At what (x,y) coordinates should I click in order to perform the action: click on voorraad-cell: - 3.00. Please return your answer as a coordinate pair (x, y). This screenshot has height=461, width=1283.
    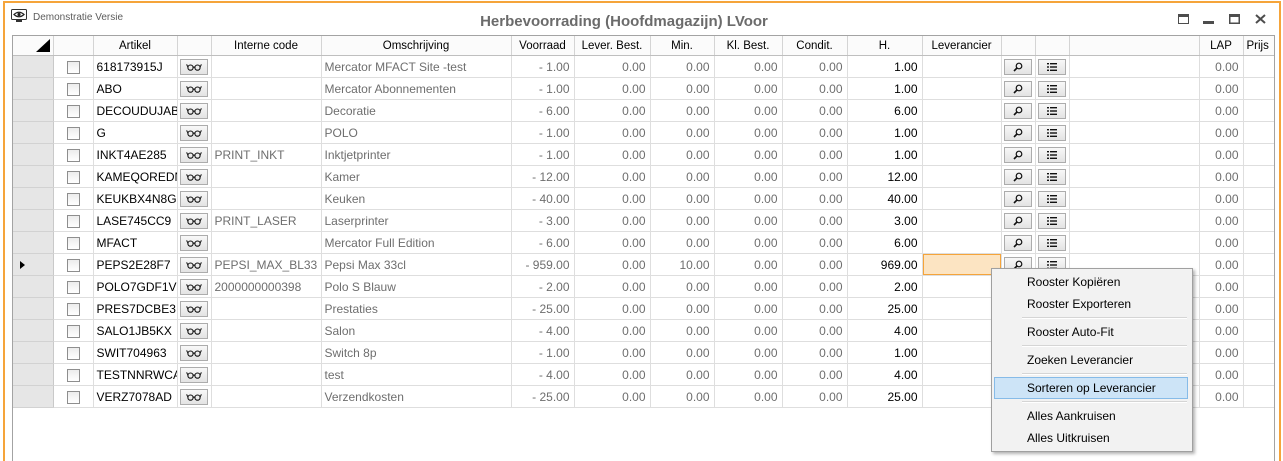
    Looking at the image, I should click on (543, 220).